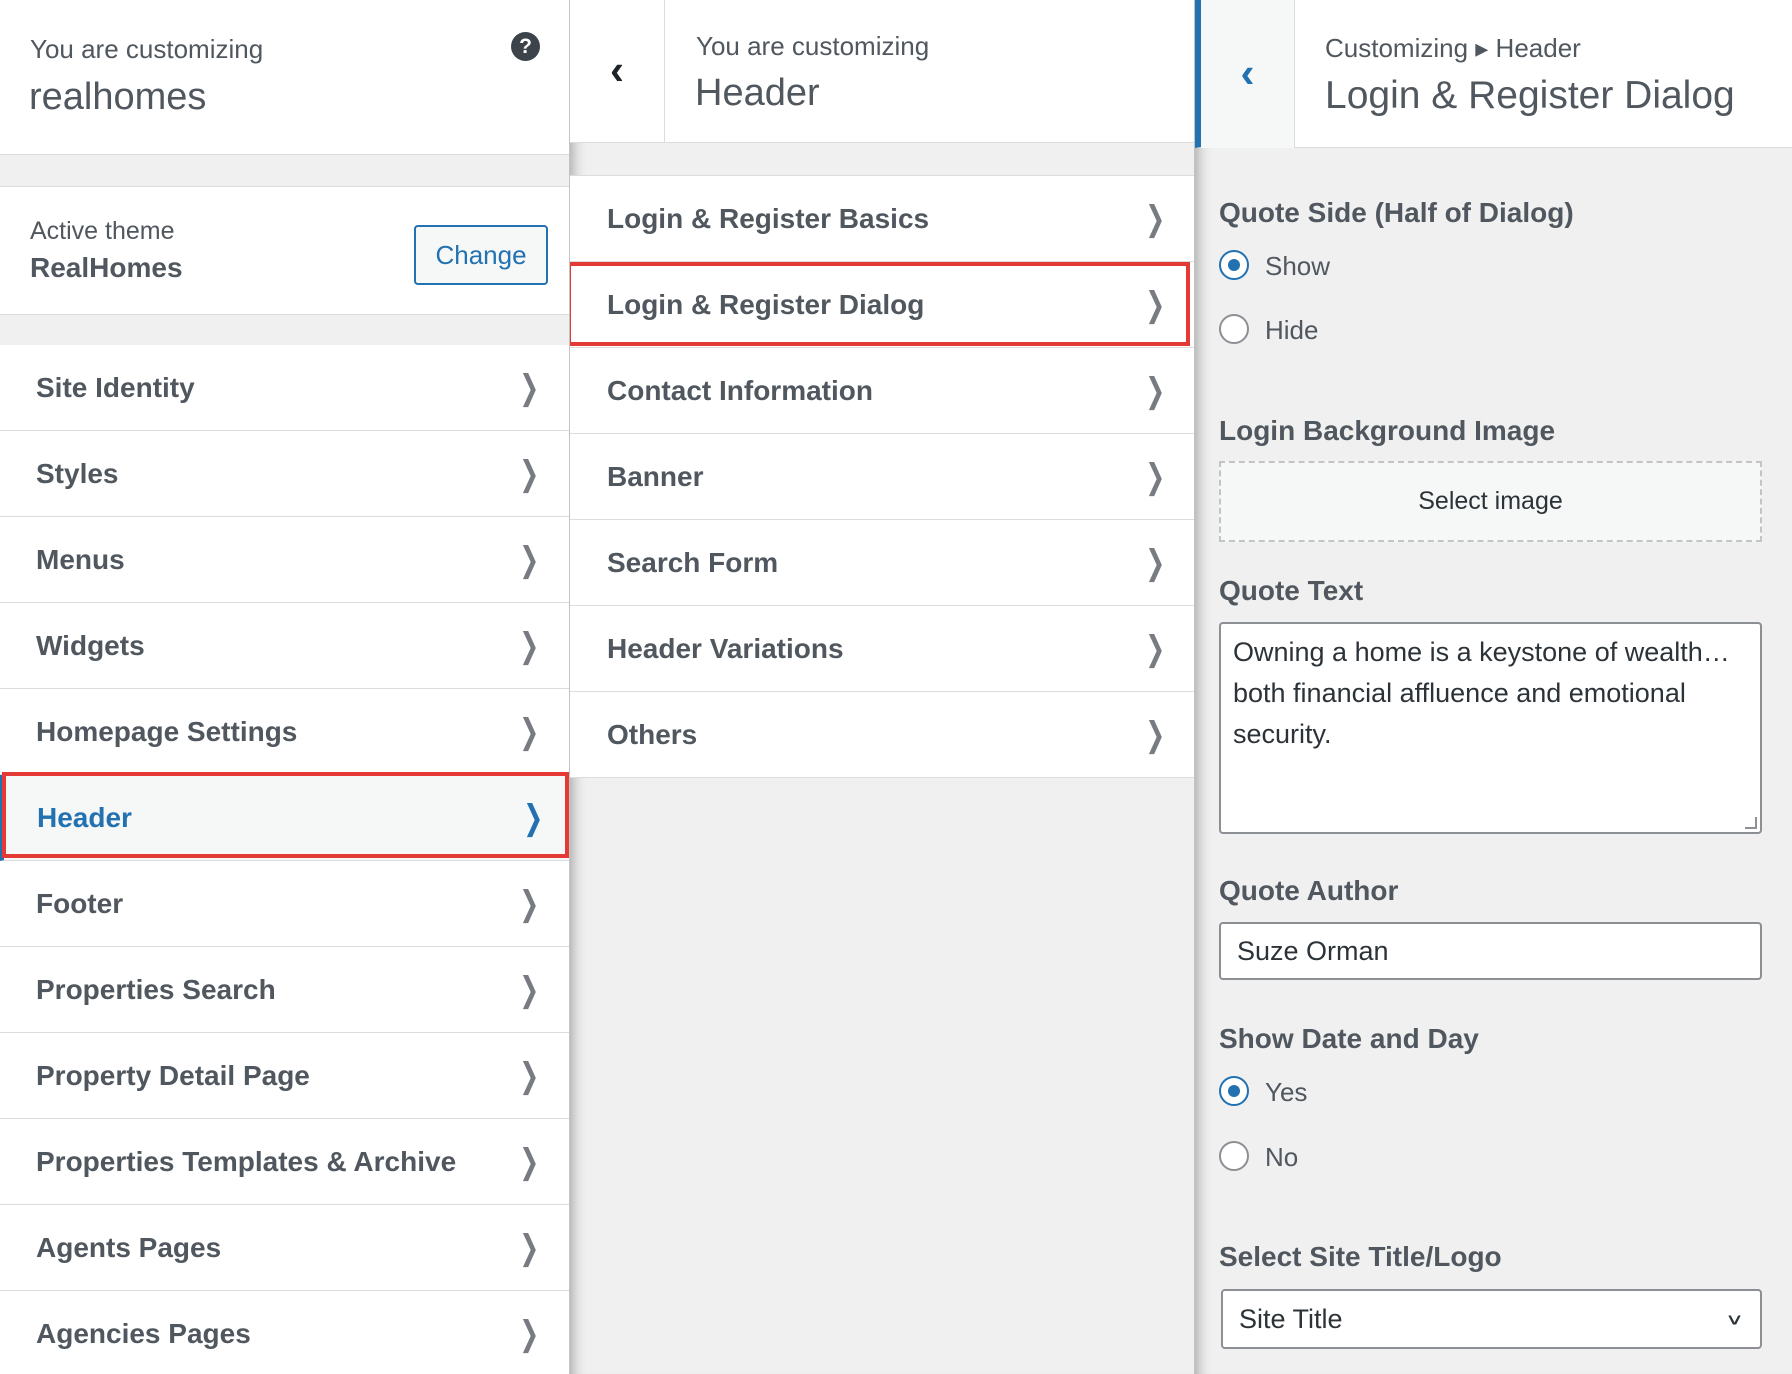 Image resolution: width=1792 pixels, height=1374 pixels. Describe the element at coordinates (1292, 330) in the screenshot. I see `radio-label: Hide` at that location.